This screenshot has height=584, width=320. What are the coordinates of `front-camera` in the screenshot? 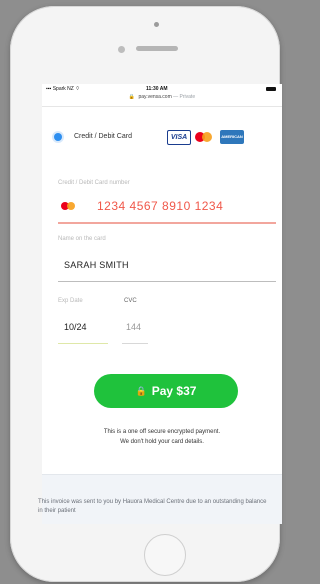 It's located at (121, 49).